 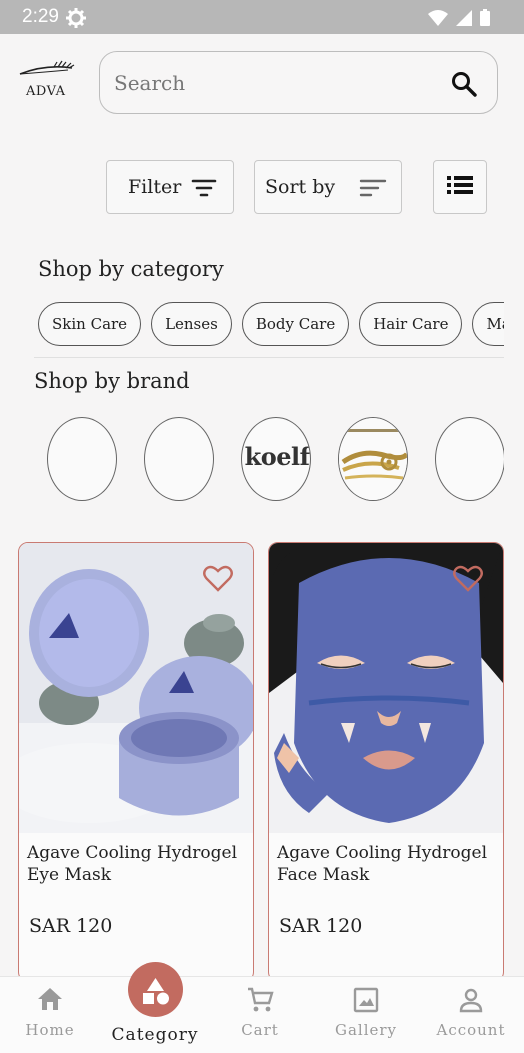 What do you see at coordinates (274, 83) in the screenshot?
I see `search-input` at bounding box center [274, 83].